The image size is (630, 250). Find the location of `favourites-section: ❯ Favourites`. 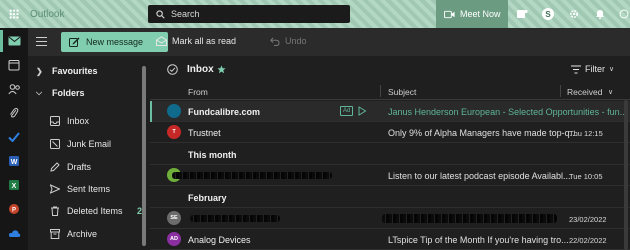

favourites-section: ❯ Favourites is located at coordinates (67, 71).